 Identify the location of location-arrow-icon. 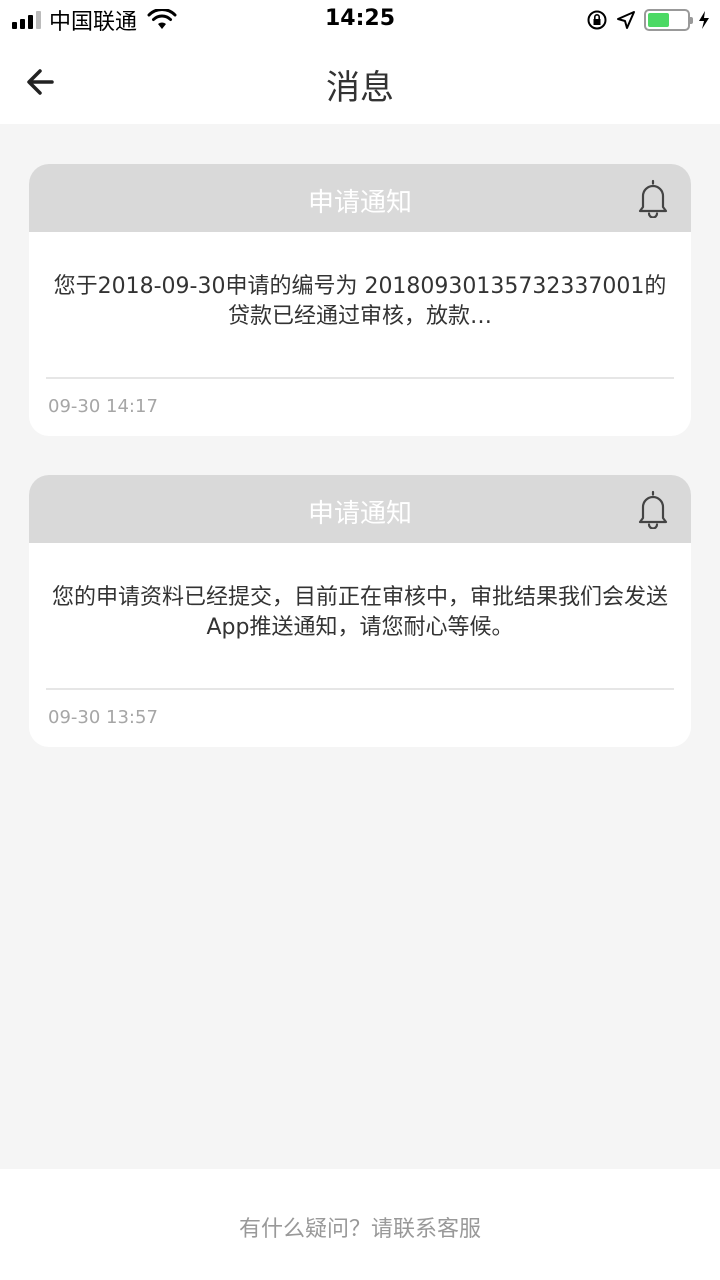
(626, 20).